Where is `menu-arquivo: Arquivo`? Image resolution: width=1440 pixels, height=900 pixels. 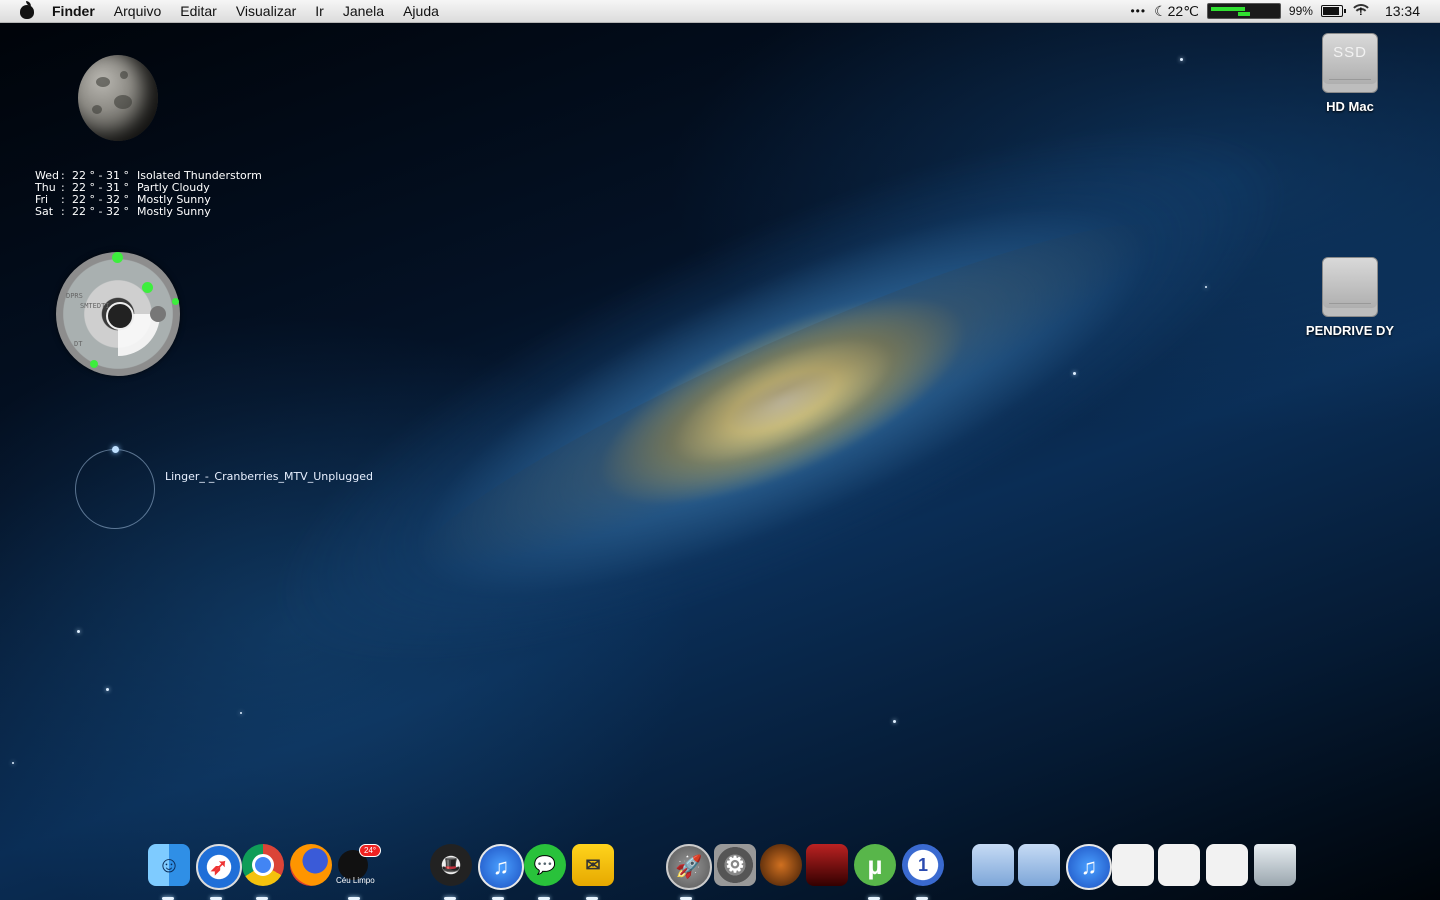
menu-arquivo: Arquivo is located at coordinates (137, 11).